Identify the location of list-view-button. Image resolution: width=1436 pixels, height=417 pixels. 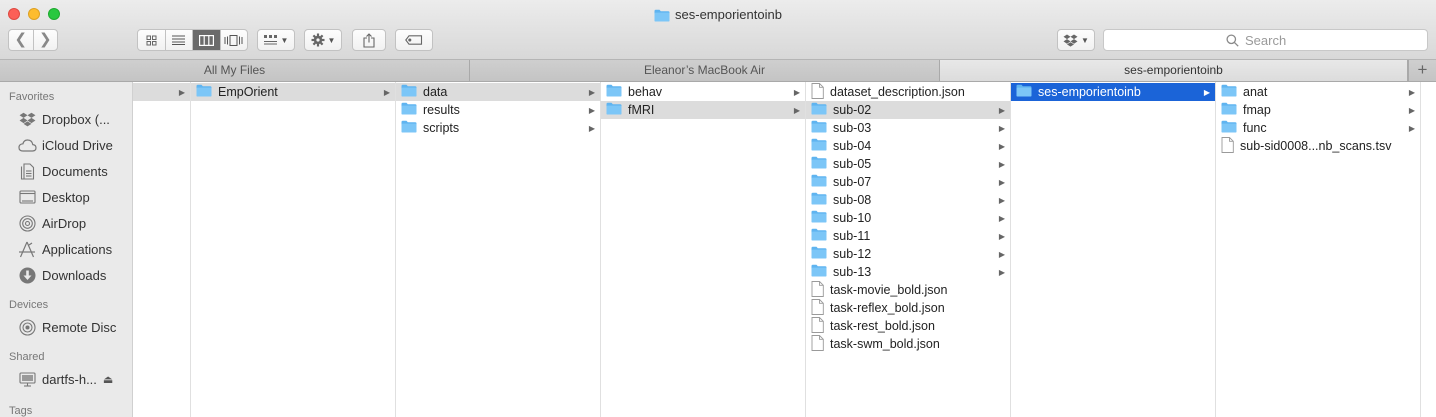
(178, 40).